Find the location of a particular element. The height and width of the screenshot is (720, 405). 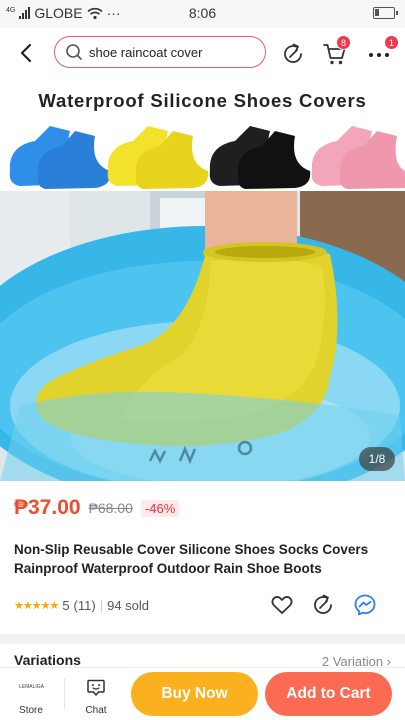

store-label: Store is located at coordinates (31, 710).